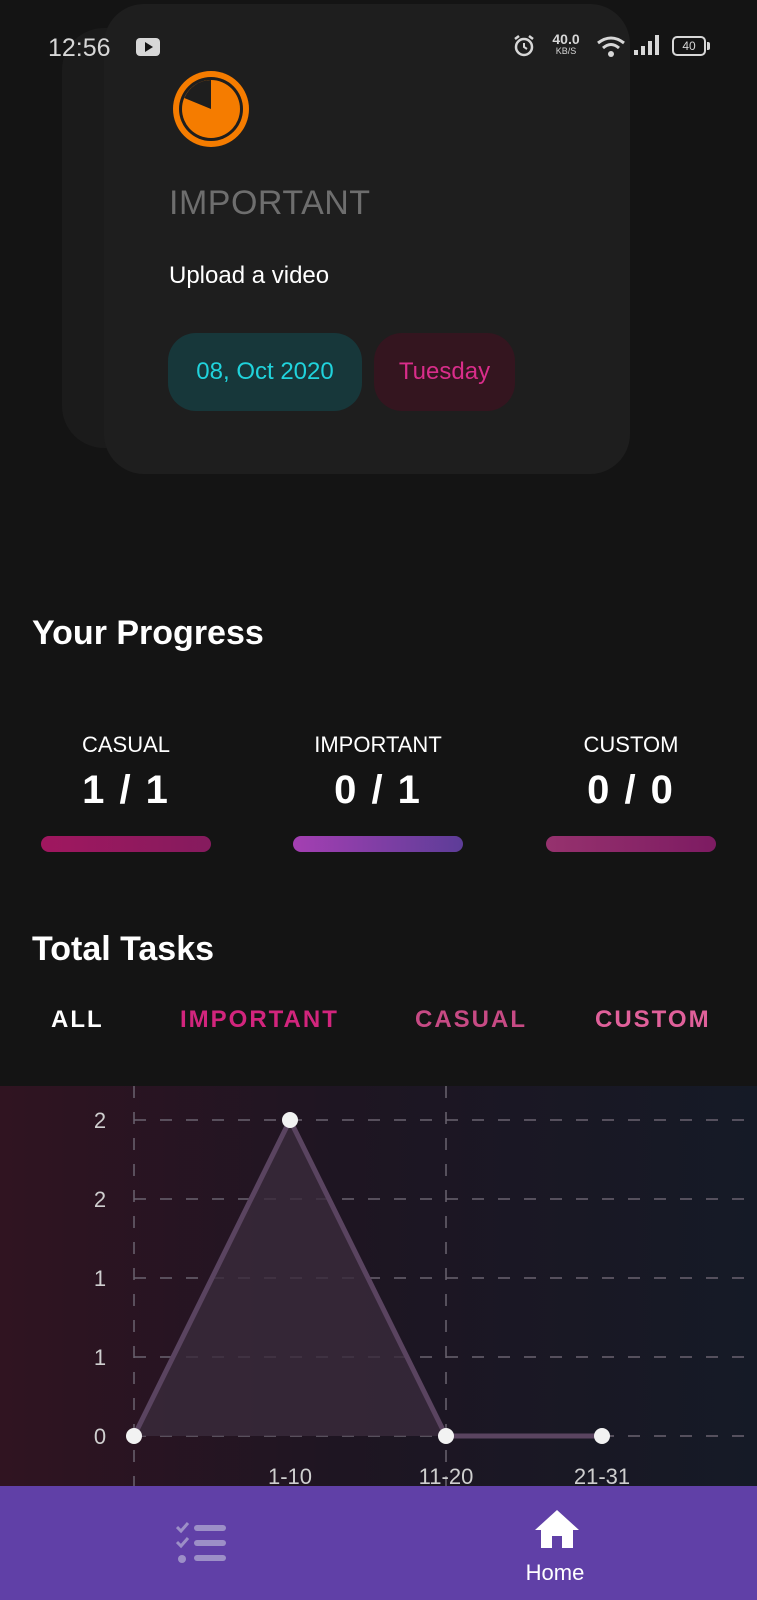 The width and height of the screenshot is (757, 1600). I want to click on chart-x-tick-label: 21-31, so click(602, 1475).